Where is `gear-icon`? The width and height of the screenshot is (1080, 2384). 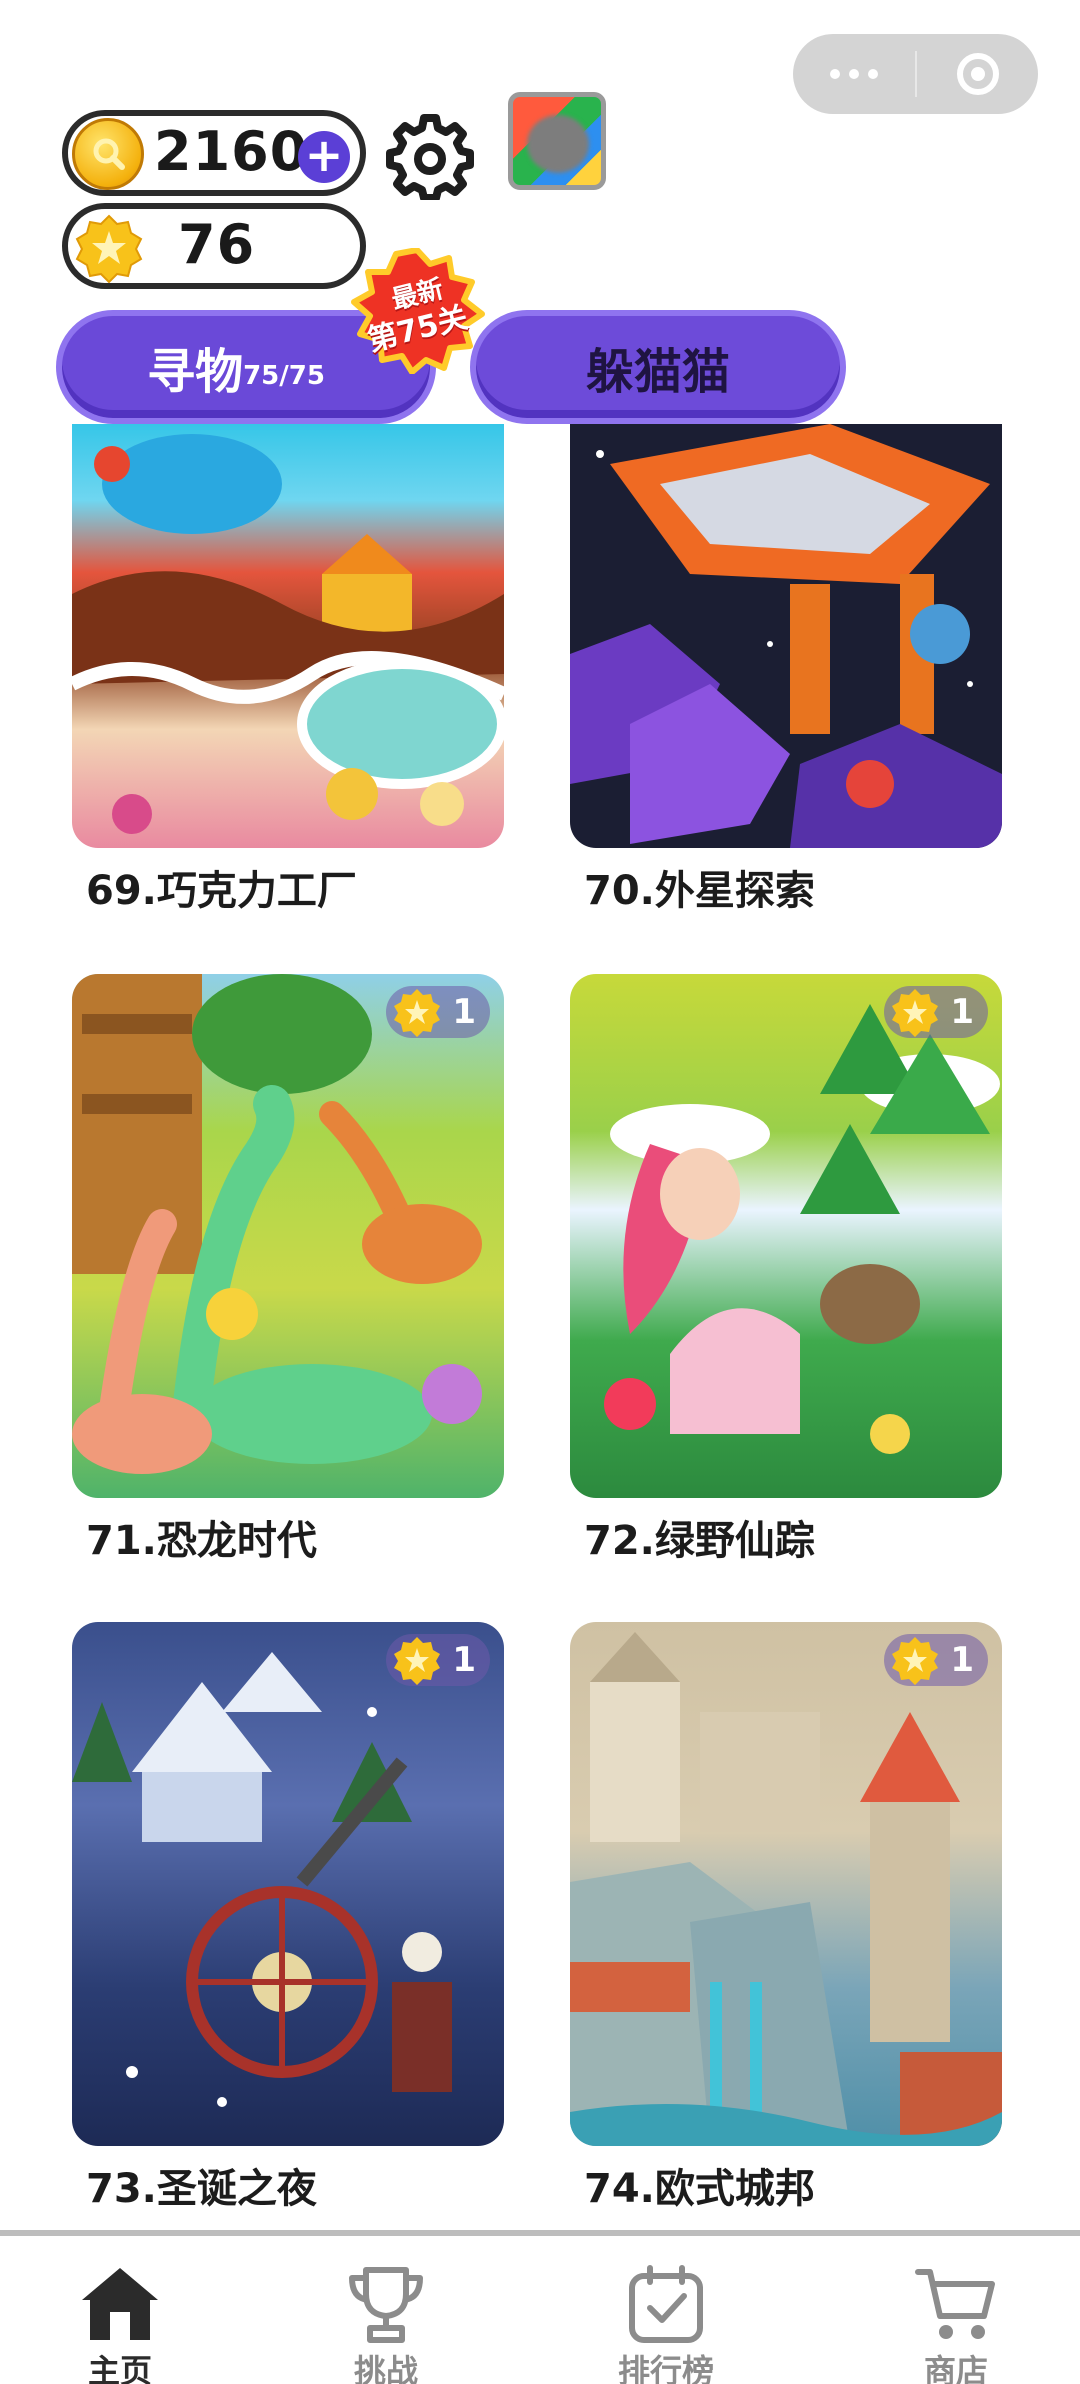 gear-icon is located at coordinates (430, 156).